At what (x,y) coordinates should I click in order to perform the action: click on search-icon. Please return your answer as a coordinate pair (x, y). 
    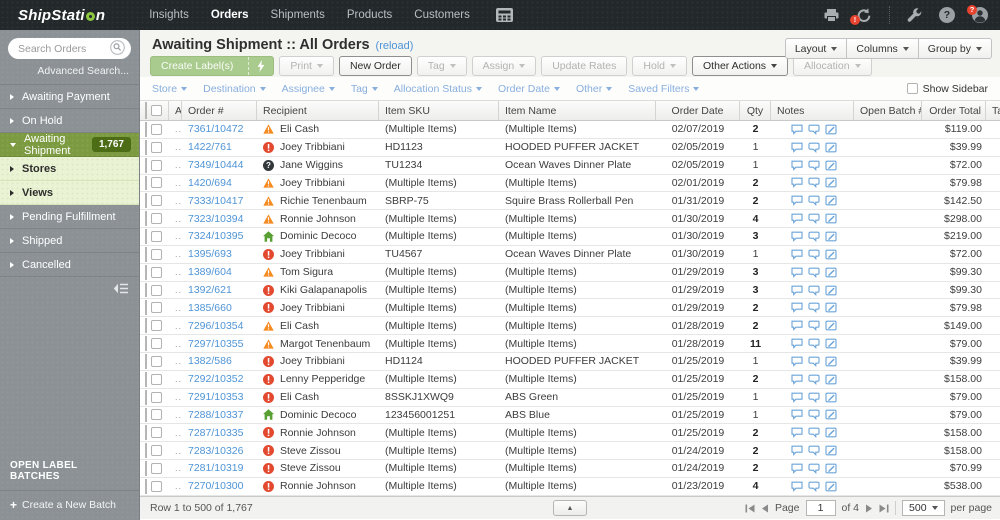
    Looking at the image, I should click on (117, 48).